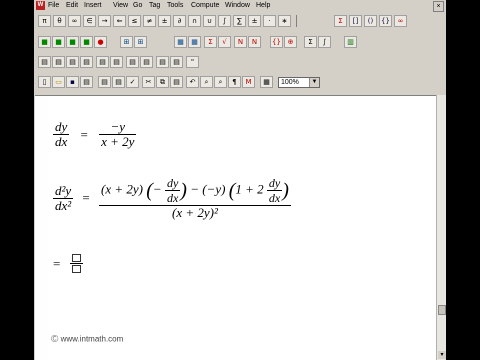 This screenshot has width=480, height=360. What do you see at coordinates (100, 42) in the screenshot?
I see `stop-icon: ●` at bounding box center [100, 42].